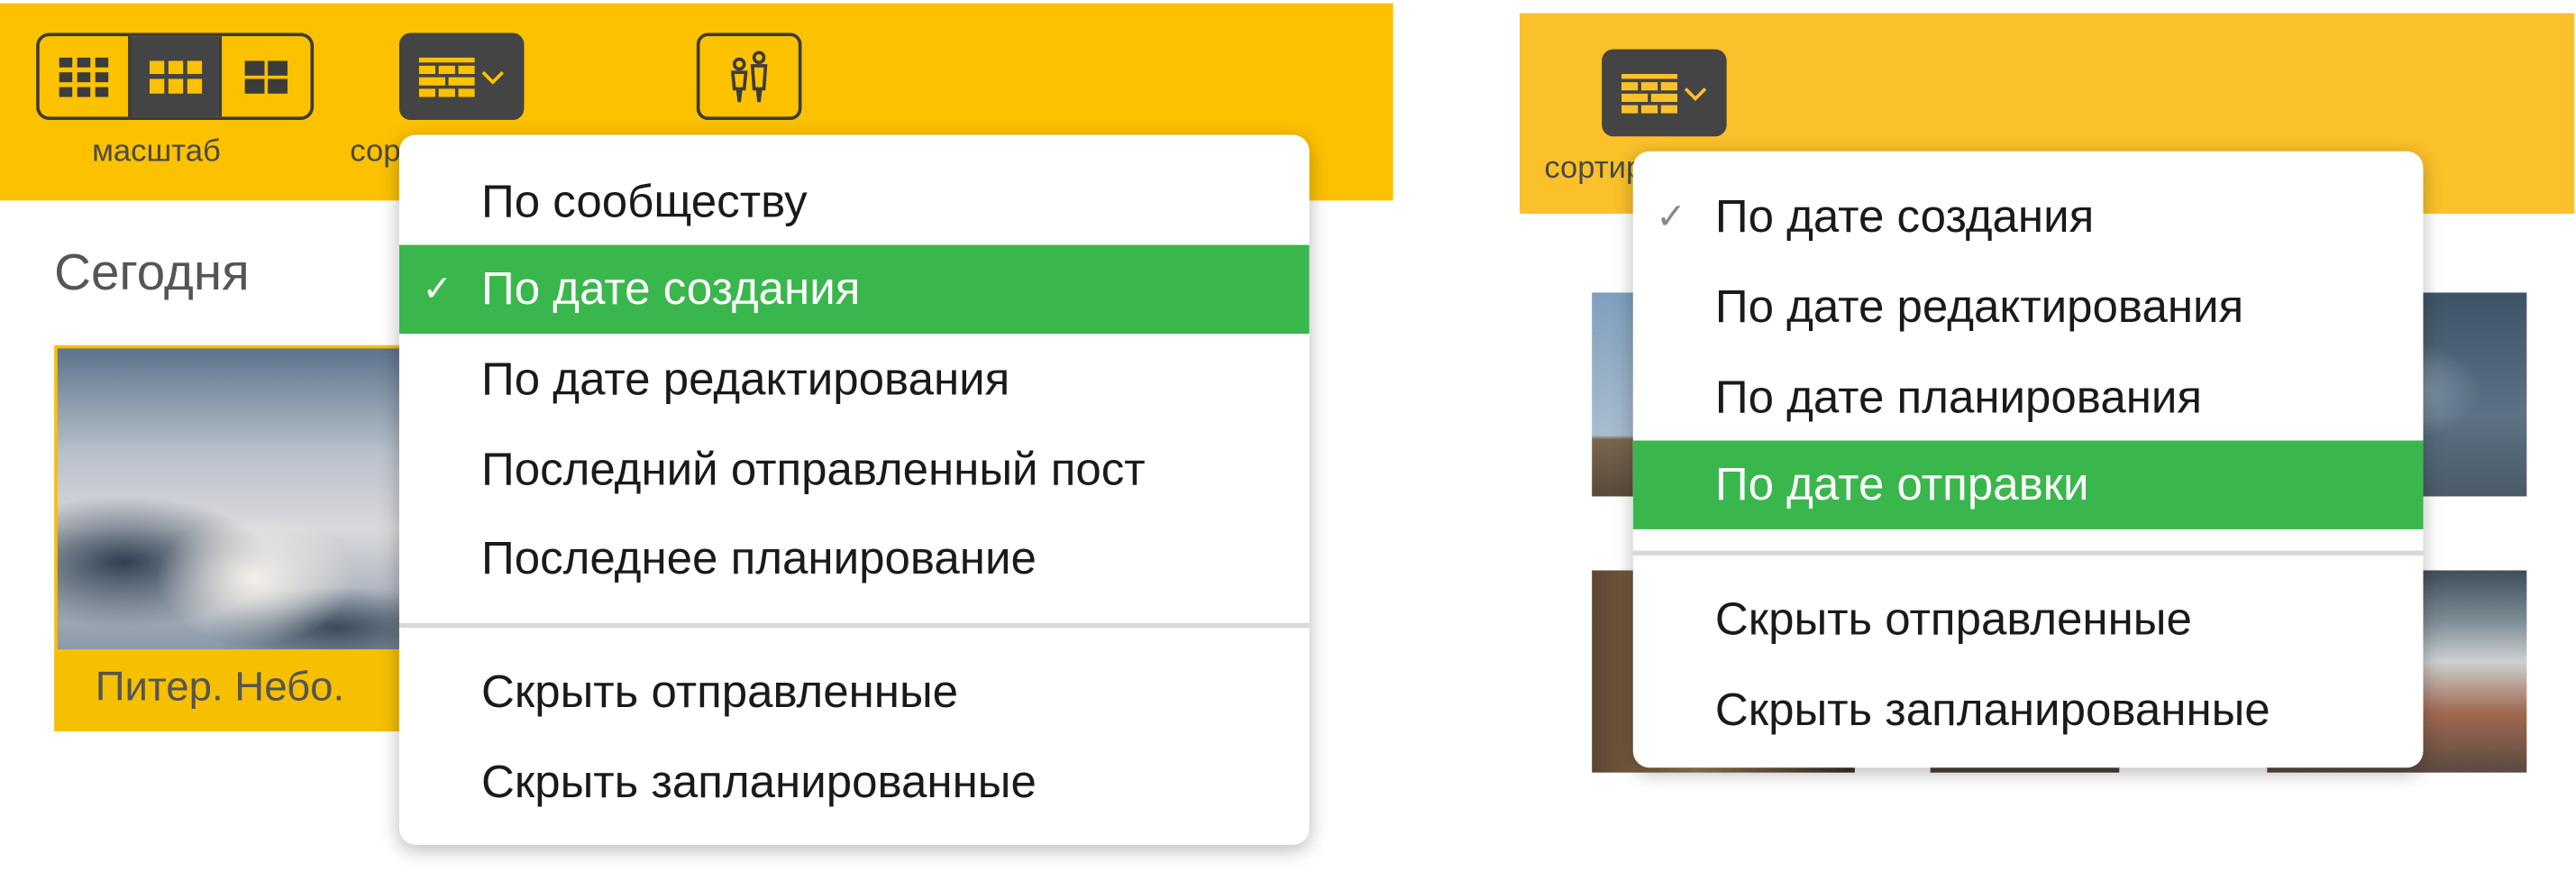  I want to click on section-title: Сегодня, so click(152, 272).